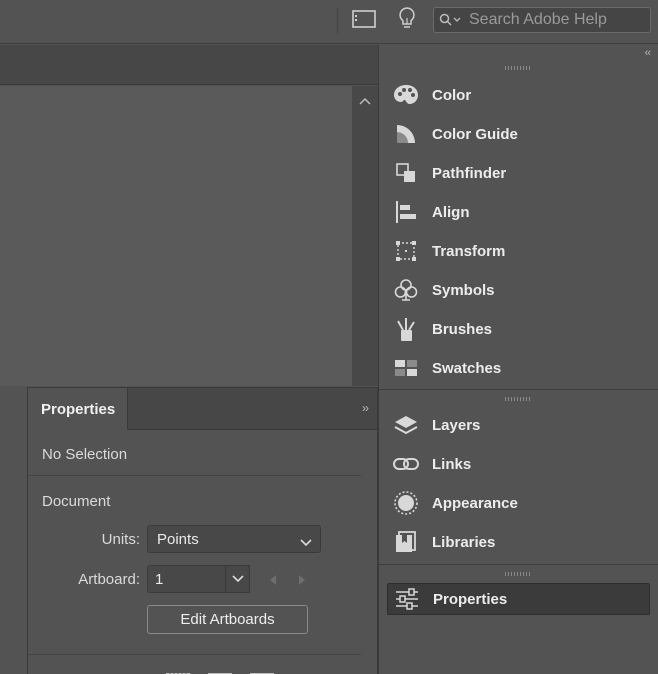 The height and width of the screenshot is (674, 658). What do you see at coordinates (518, 251) in the screenshot?
I see `dock-item-transform: Transform` at bounding box center [518, 251].